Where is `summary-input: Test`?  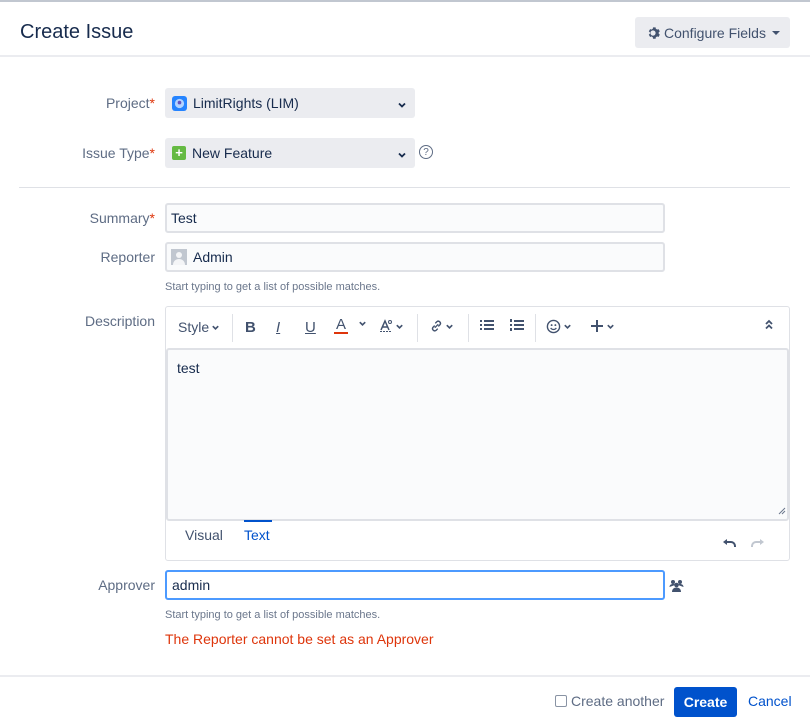 summary-input: Test is located at coordinates (415, 218).